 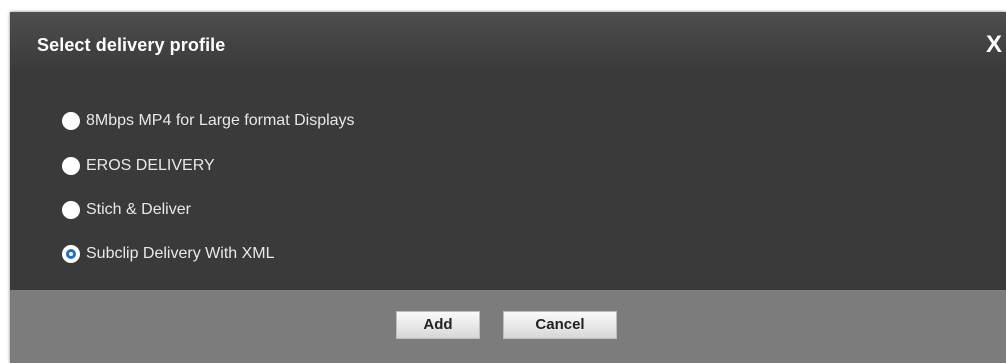 I want to click on profile-option-eros-delivery: EROS DELIVERY, so click(x=138, y=166).